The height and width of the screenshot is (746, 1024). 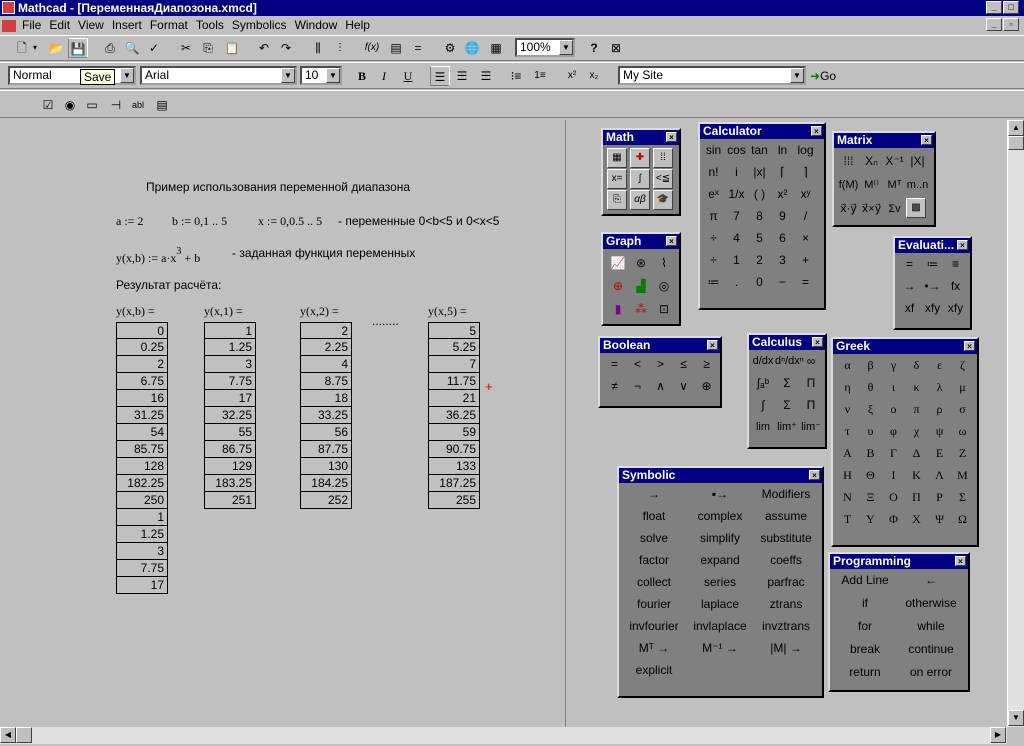 What do you see at coordinates (132, 48) in the screenshot?
I see `print-preview-icon: 🔍` at bounding box center [132, 48].